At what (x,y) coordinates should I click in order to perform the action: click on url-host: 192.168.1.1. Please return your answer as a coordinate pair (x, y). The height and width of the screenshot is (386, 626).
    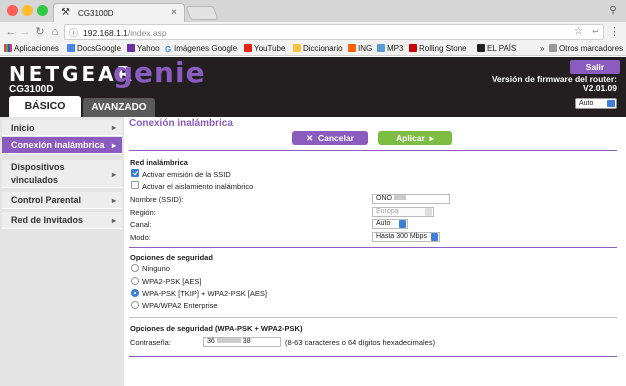
    Looking at the image, I should click on (105, 33).